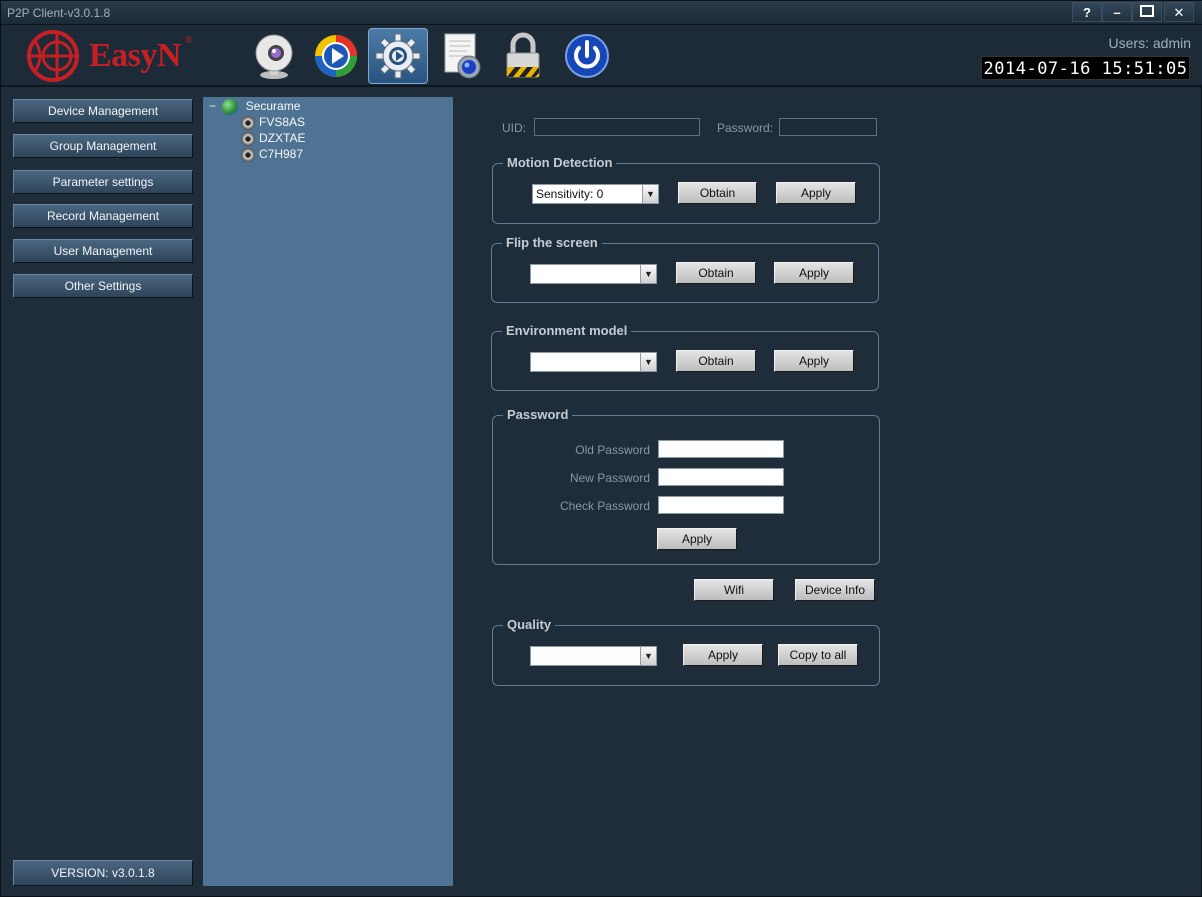 The width and height of the screenshot is (1202, 897). What do you see at coordinates (103, 111) in the screenshot?
I see `nav-device-management-button: Device Management` at bounding box center [103, 111].